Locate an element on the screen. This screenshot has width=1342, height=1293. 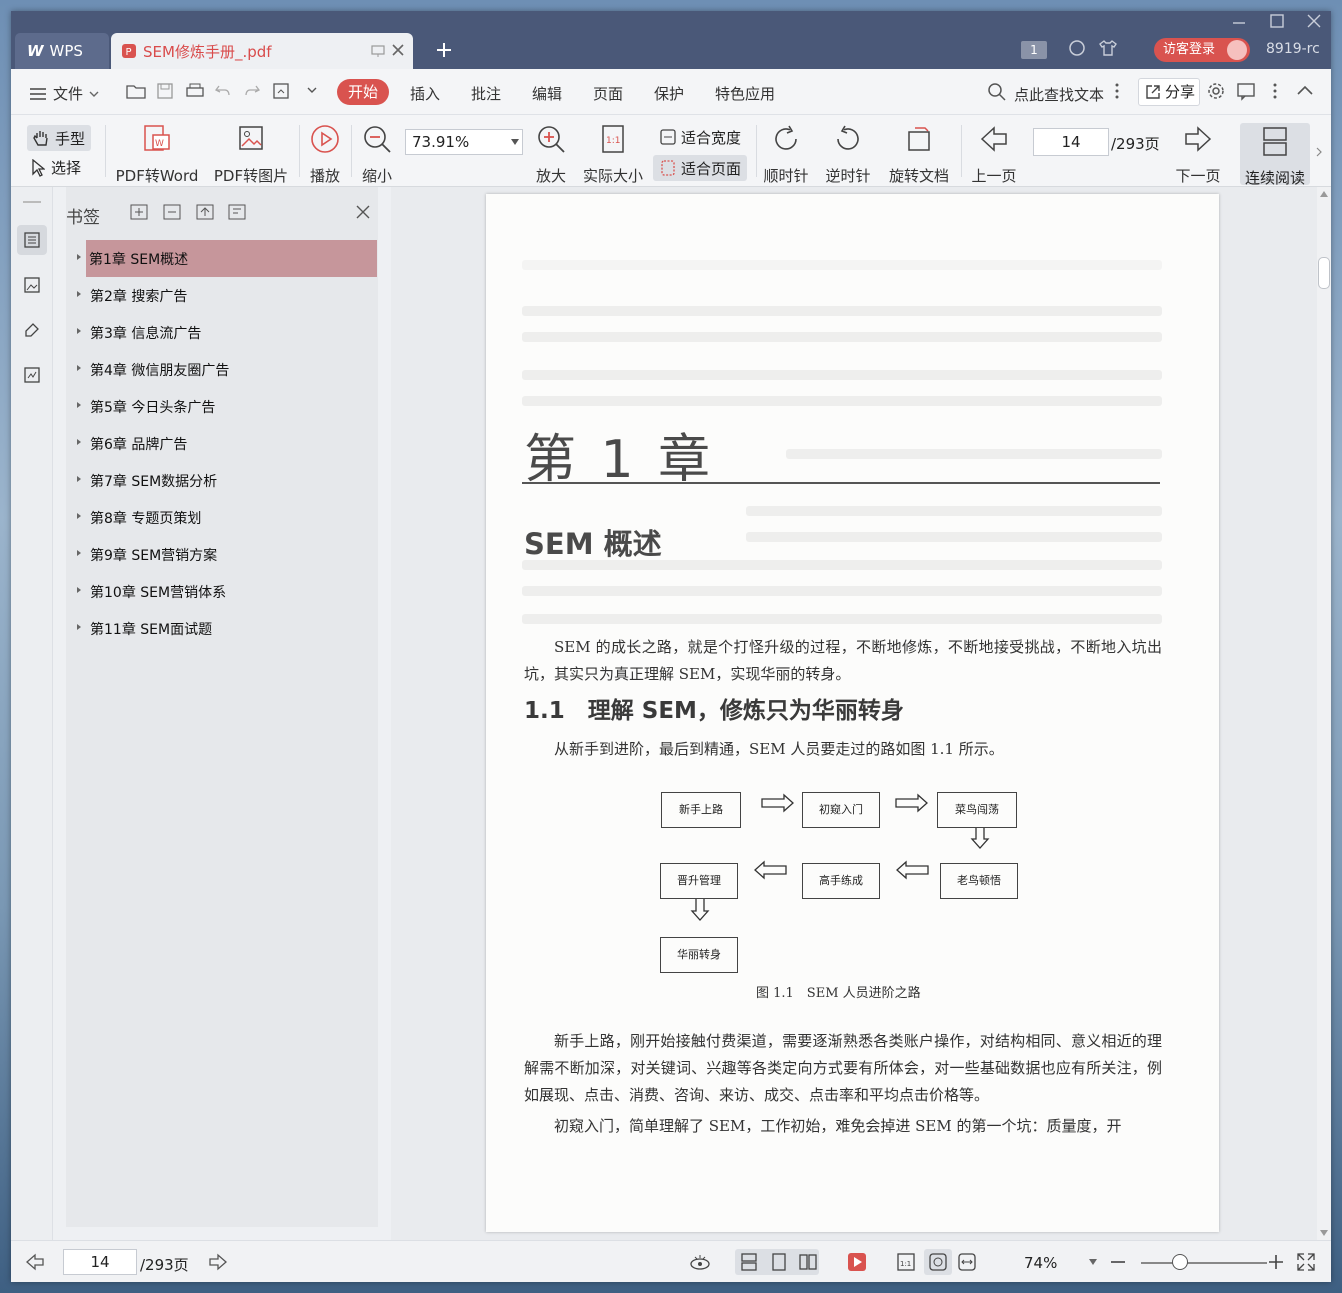
bookmark-item: 第7章 SEM数据分析 is located at coordinates (222, 480).